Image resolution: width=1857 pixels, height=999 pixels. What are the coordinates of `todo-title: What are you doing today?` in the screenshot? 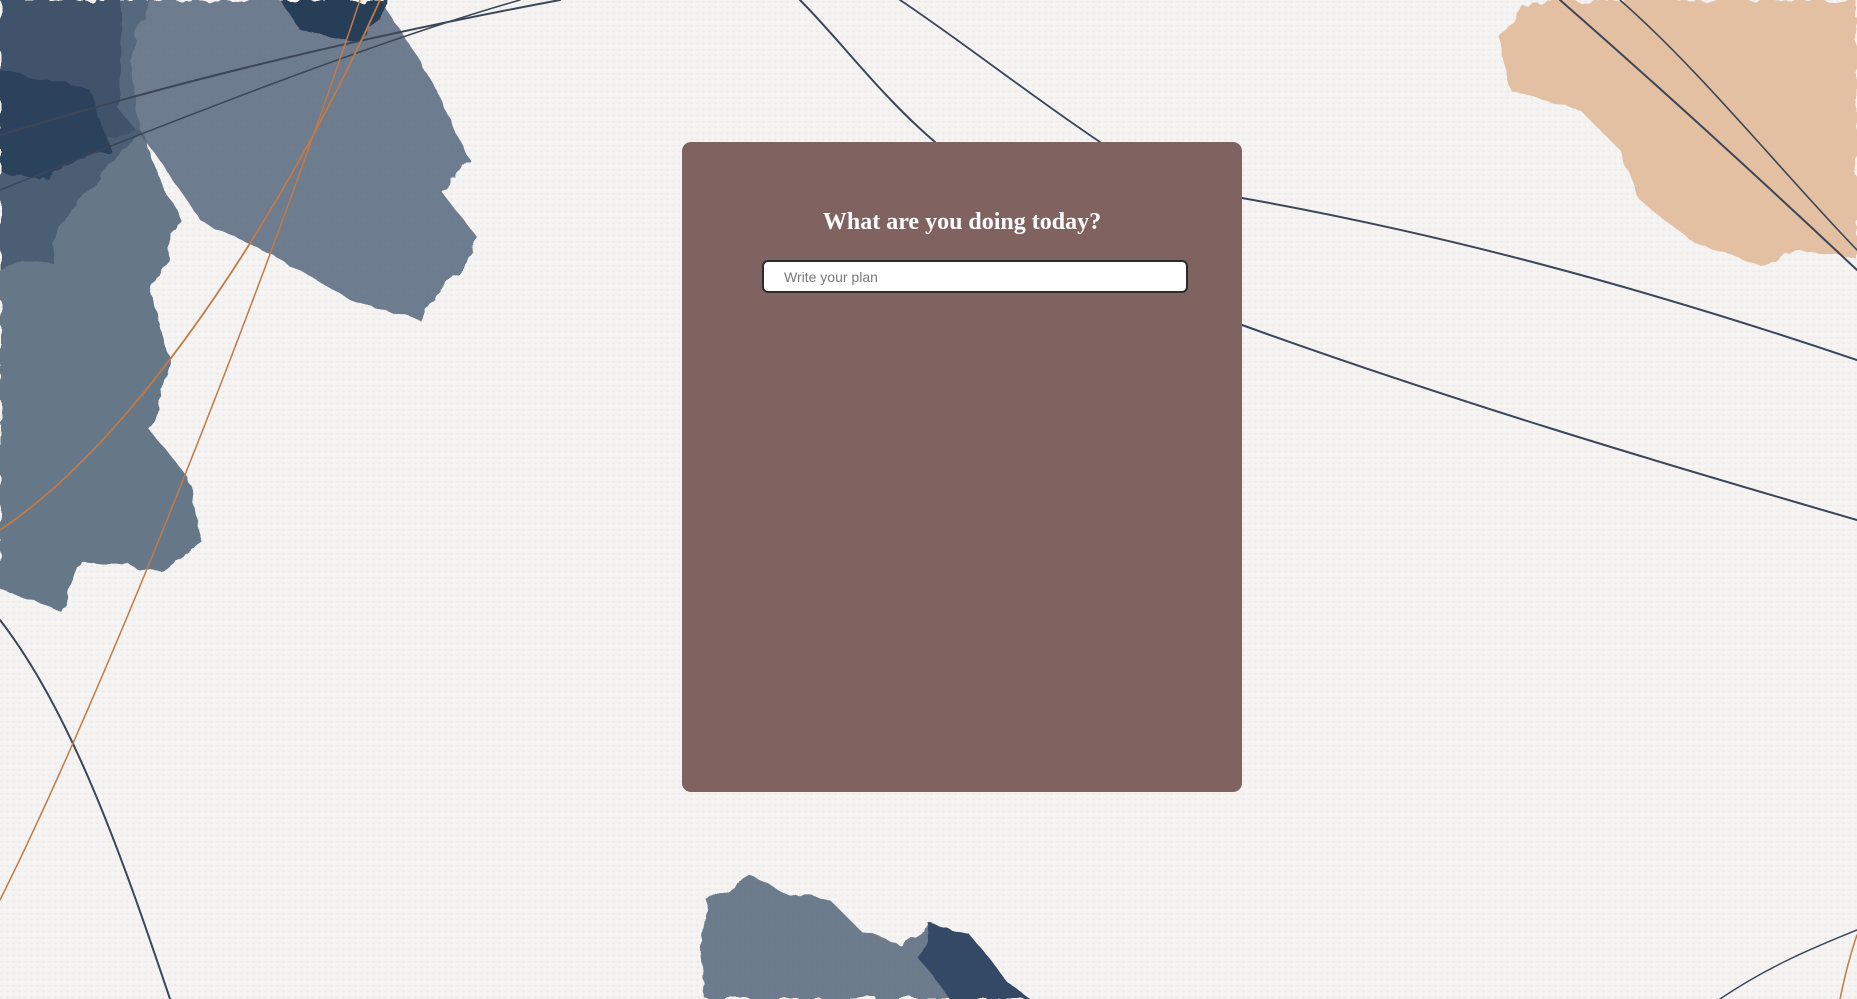 It's located at (962, 222).